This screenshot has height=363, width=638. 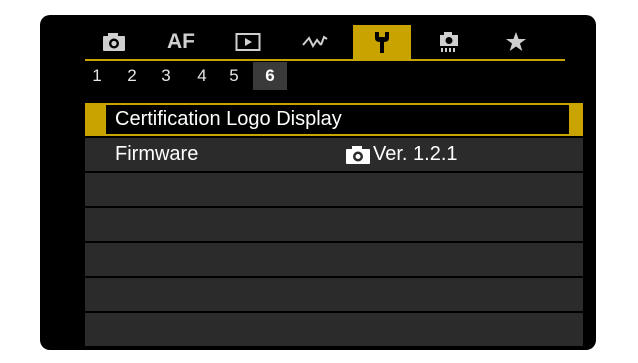 I want to click on tab-underline, so click(x=325, y=60).